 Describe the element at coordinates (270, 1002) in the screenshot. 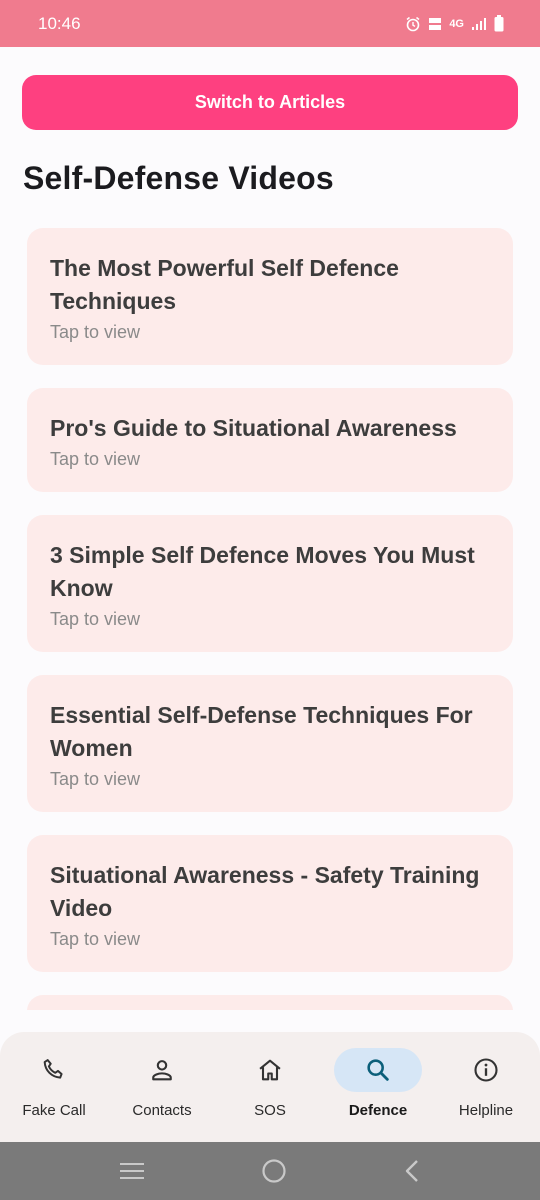

I see `video-card-partial` at that location.